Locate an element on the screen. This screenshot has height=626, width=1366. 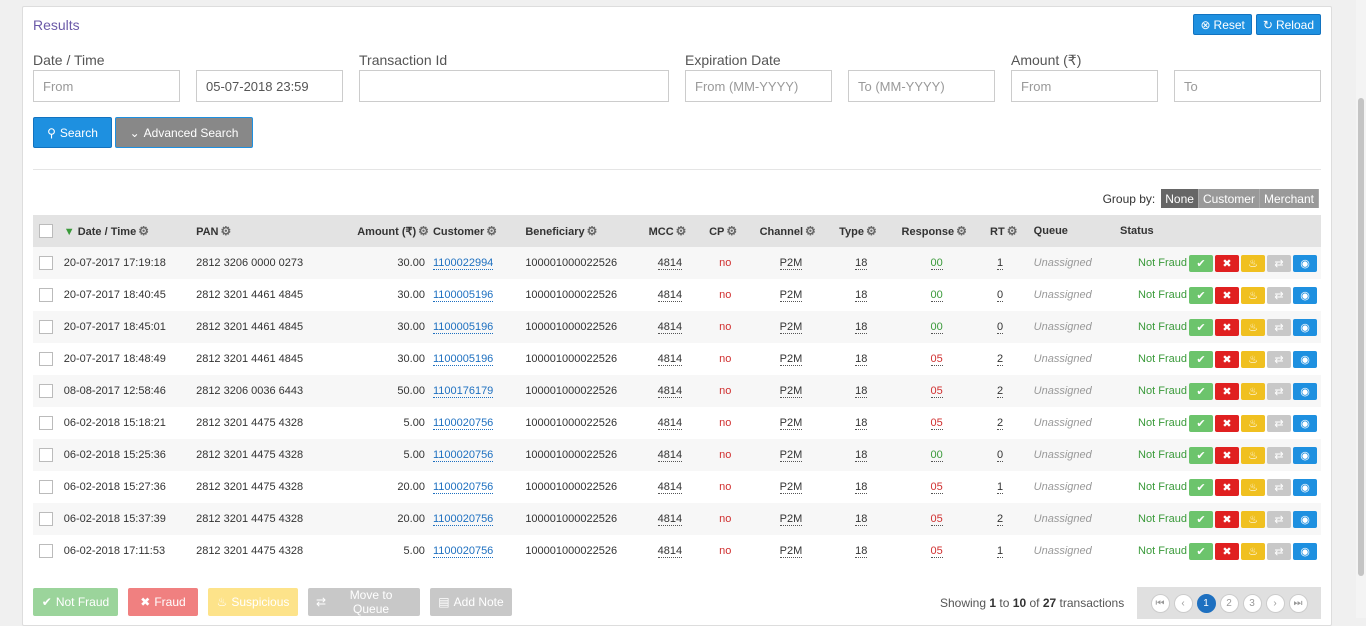
col-response: Response ⚙ is located at coordinates (946, 231).